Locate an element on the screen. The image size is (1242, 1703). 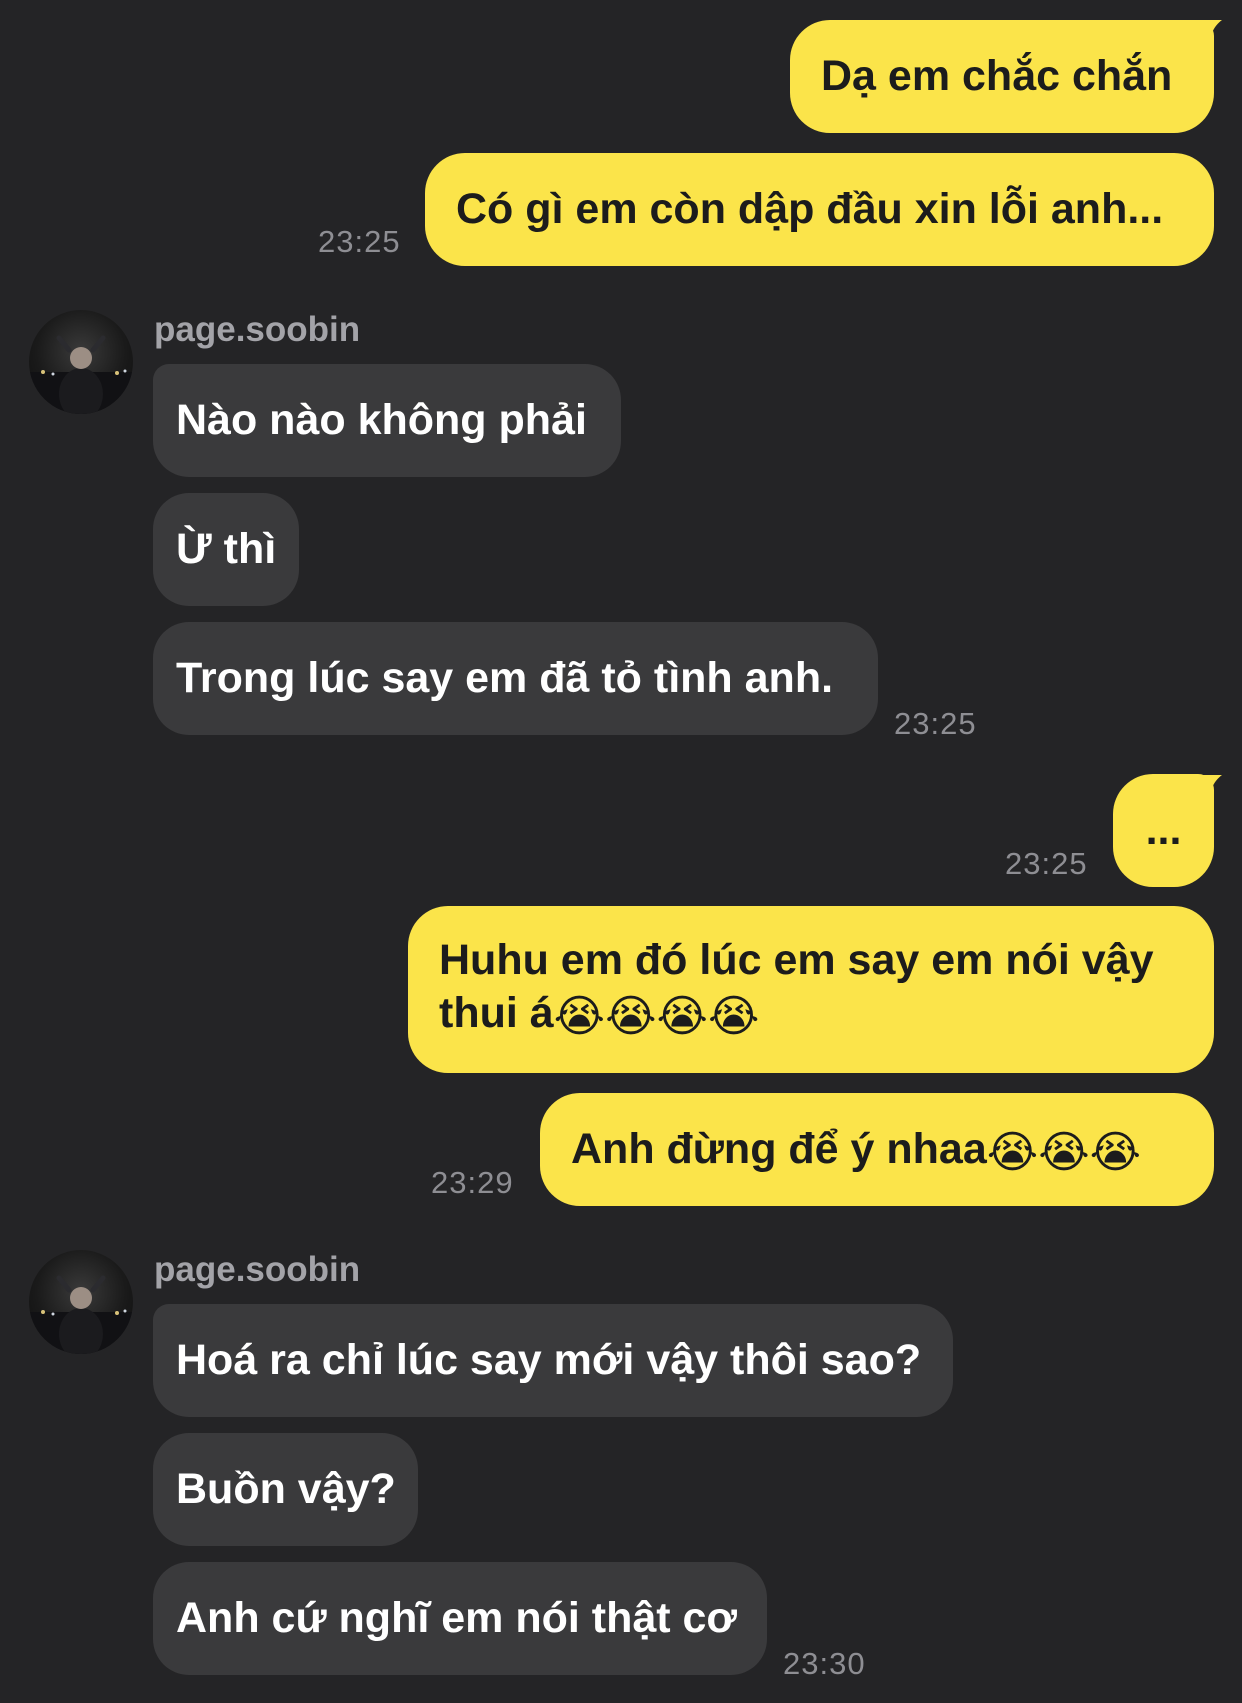
message-text: Hoá ra chỉ lúc say mới vậy thôi sao? is located at coordinates (549, 1360).